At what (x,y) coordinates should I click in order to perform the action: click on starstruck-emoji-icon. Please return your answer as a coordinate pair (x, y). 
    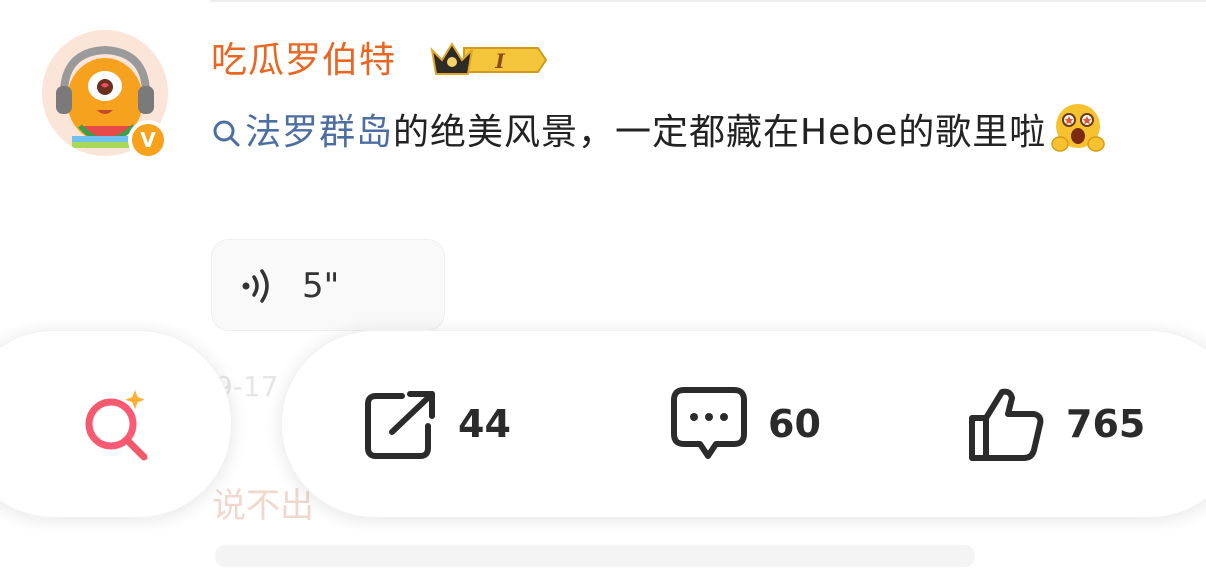
    Looking at the image, I should click on (1078, 138).